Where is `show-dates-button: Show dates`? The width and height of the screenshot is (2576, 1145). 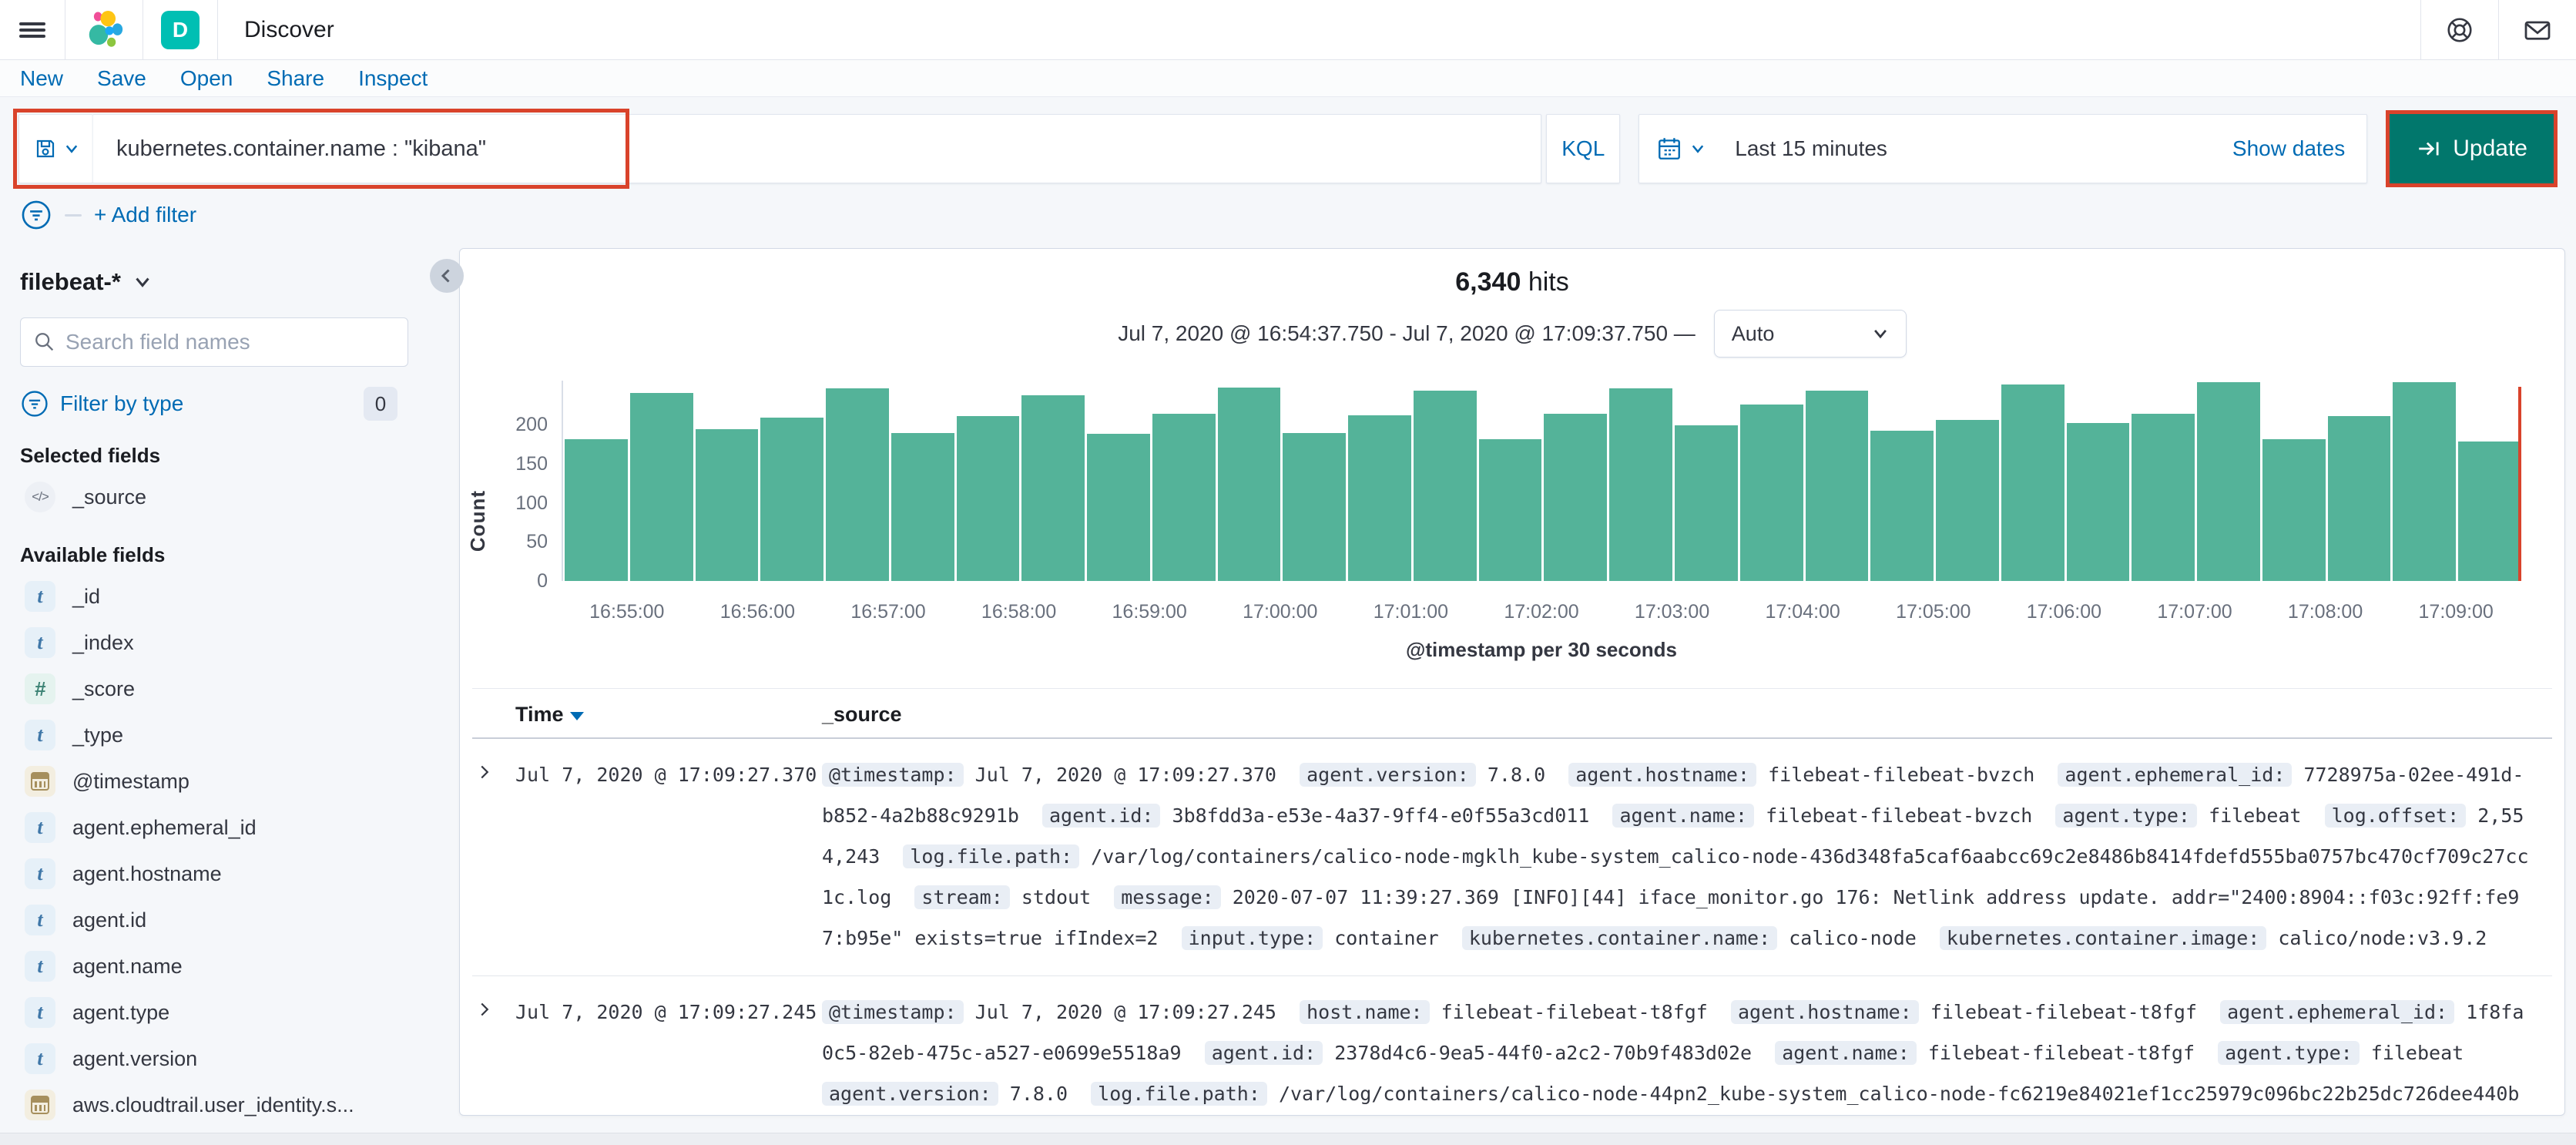 show-dates-button: Show dates is located at coordinates (2299, 149).